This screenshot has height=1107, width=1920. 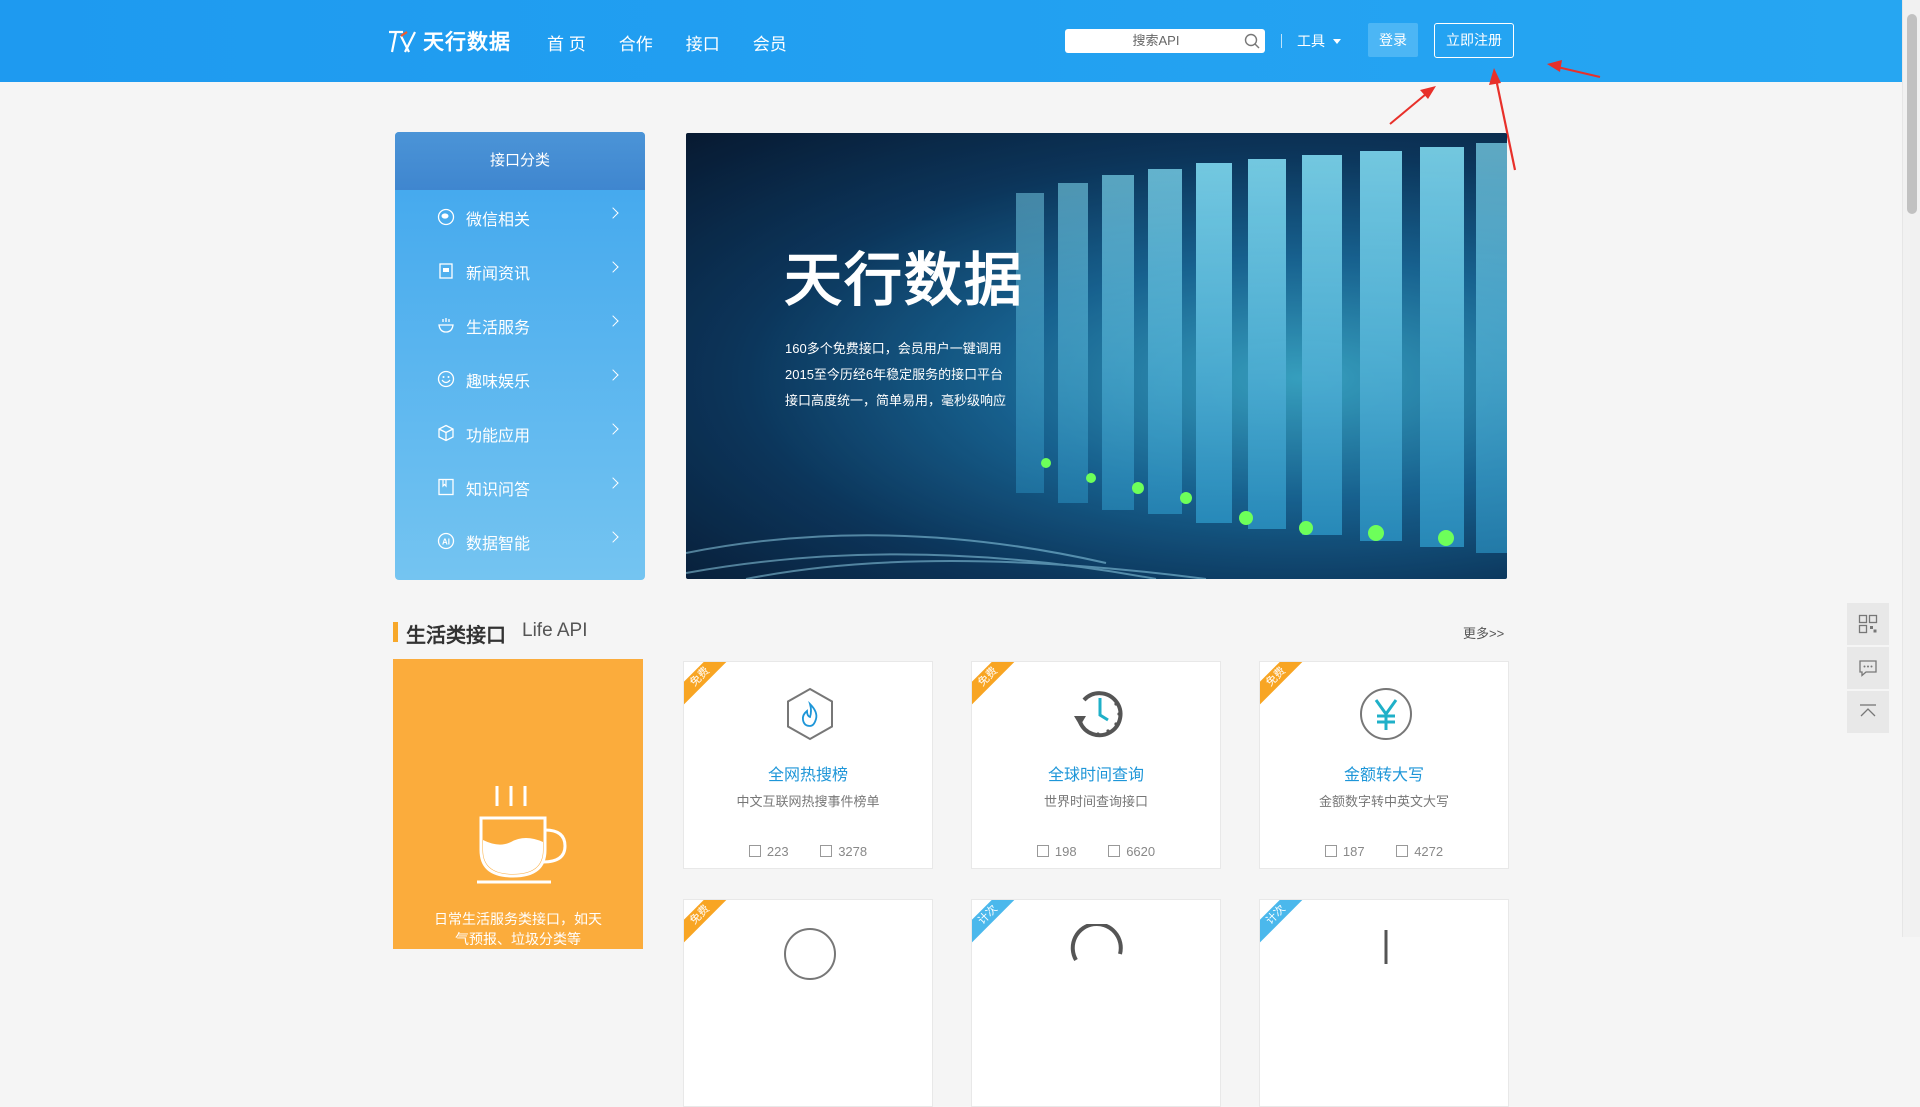 I want to click on api-card: 免费 金额转大写 金额数字转中英文大写 187 4272, so click(x=1384, y=765).